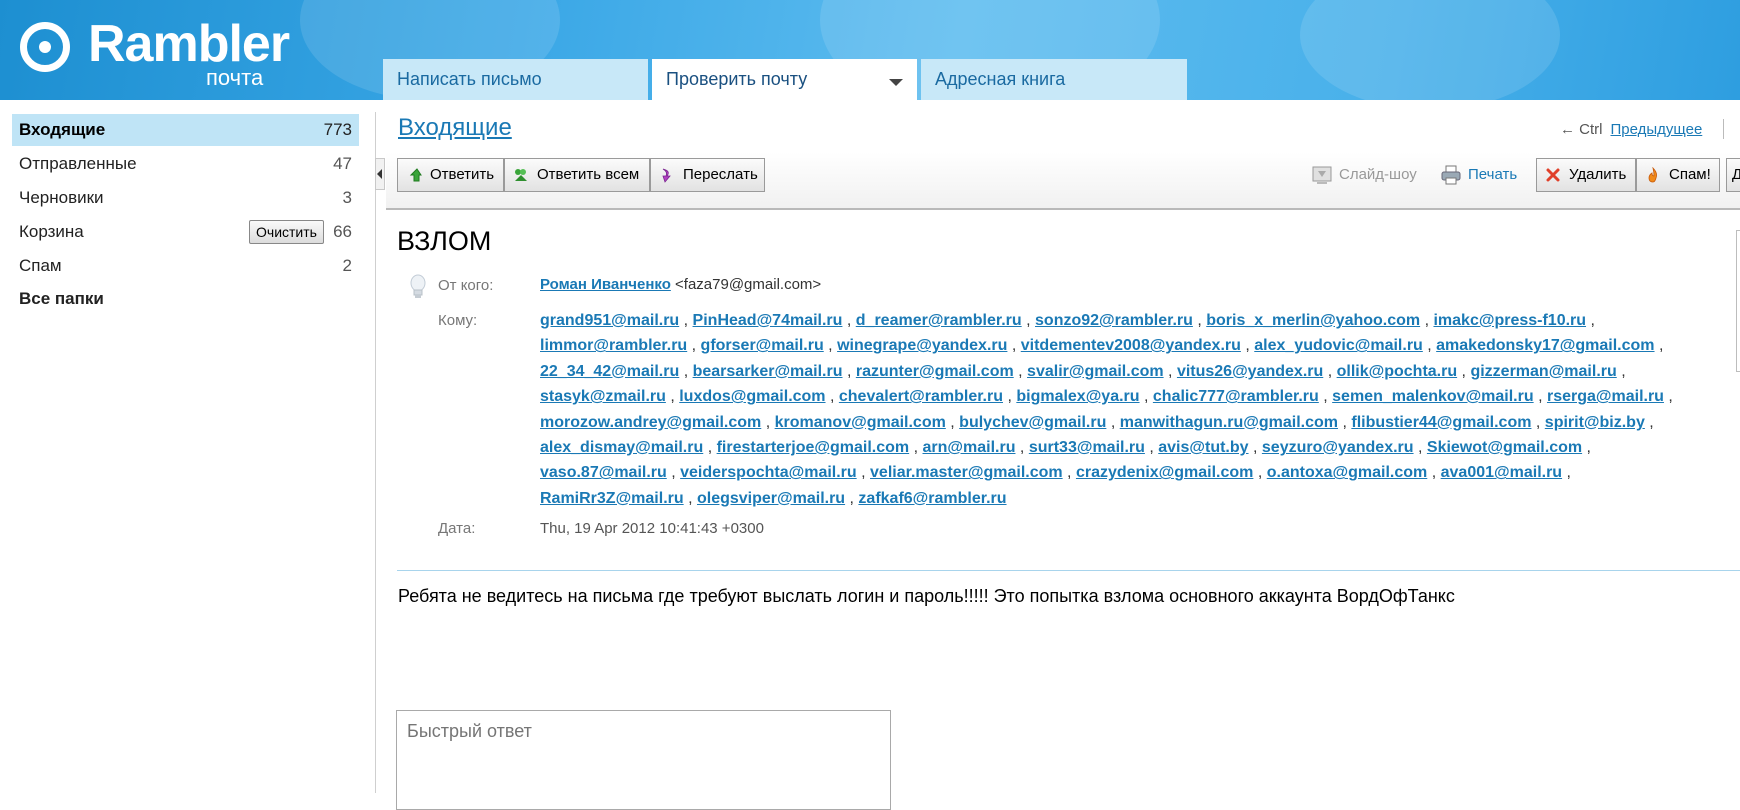  Describe the element at coordinates (455, 128) in the screenshot. I see `folder-title: Входящие` at that location.